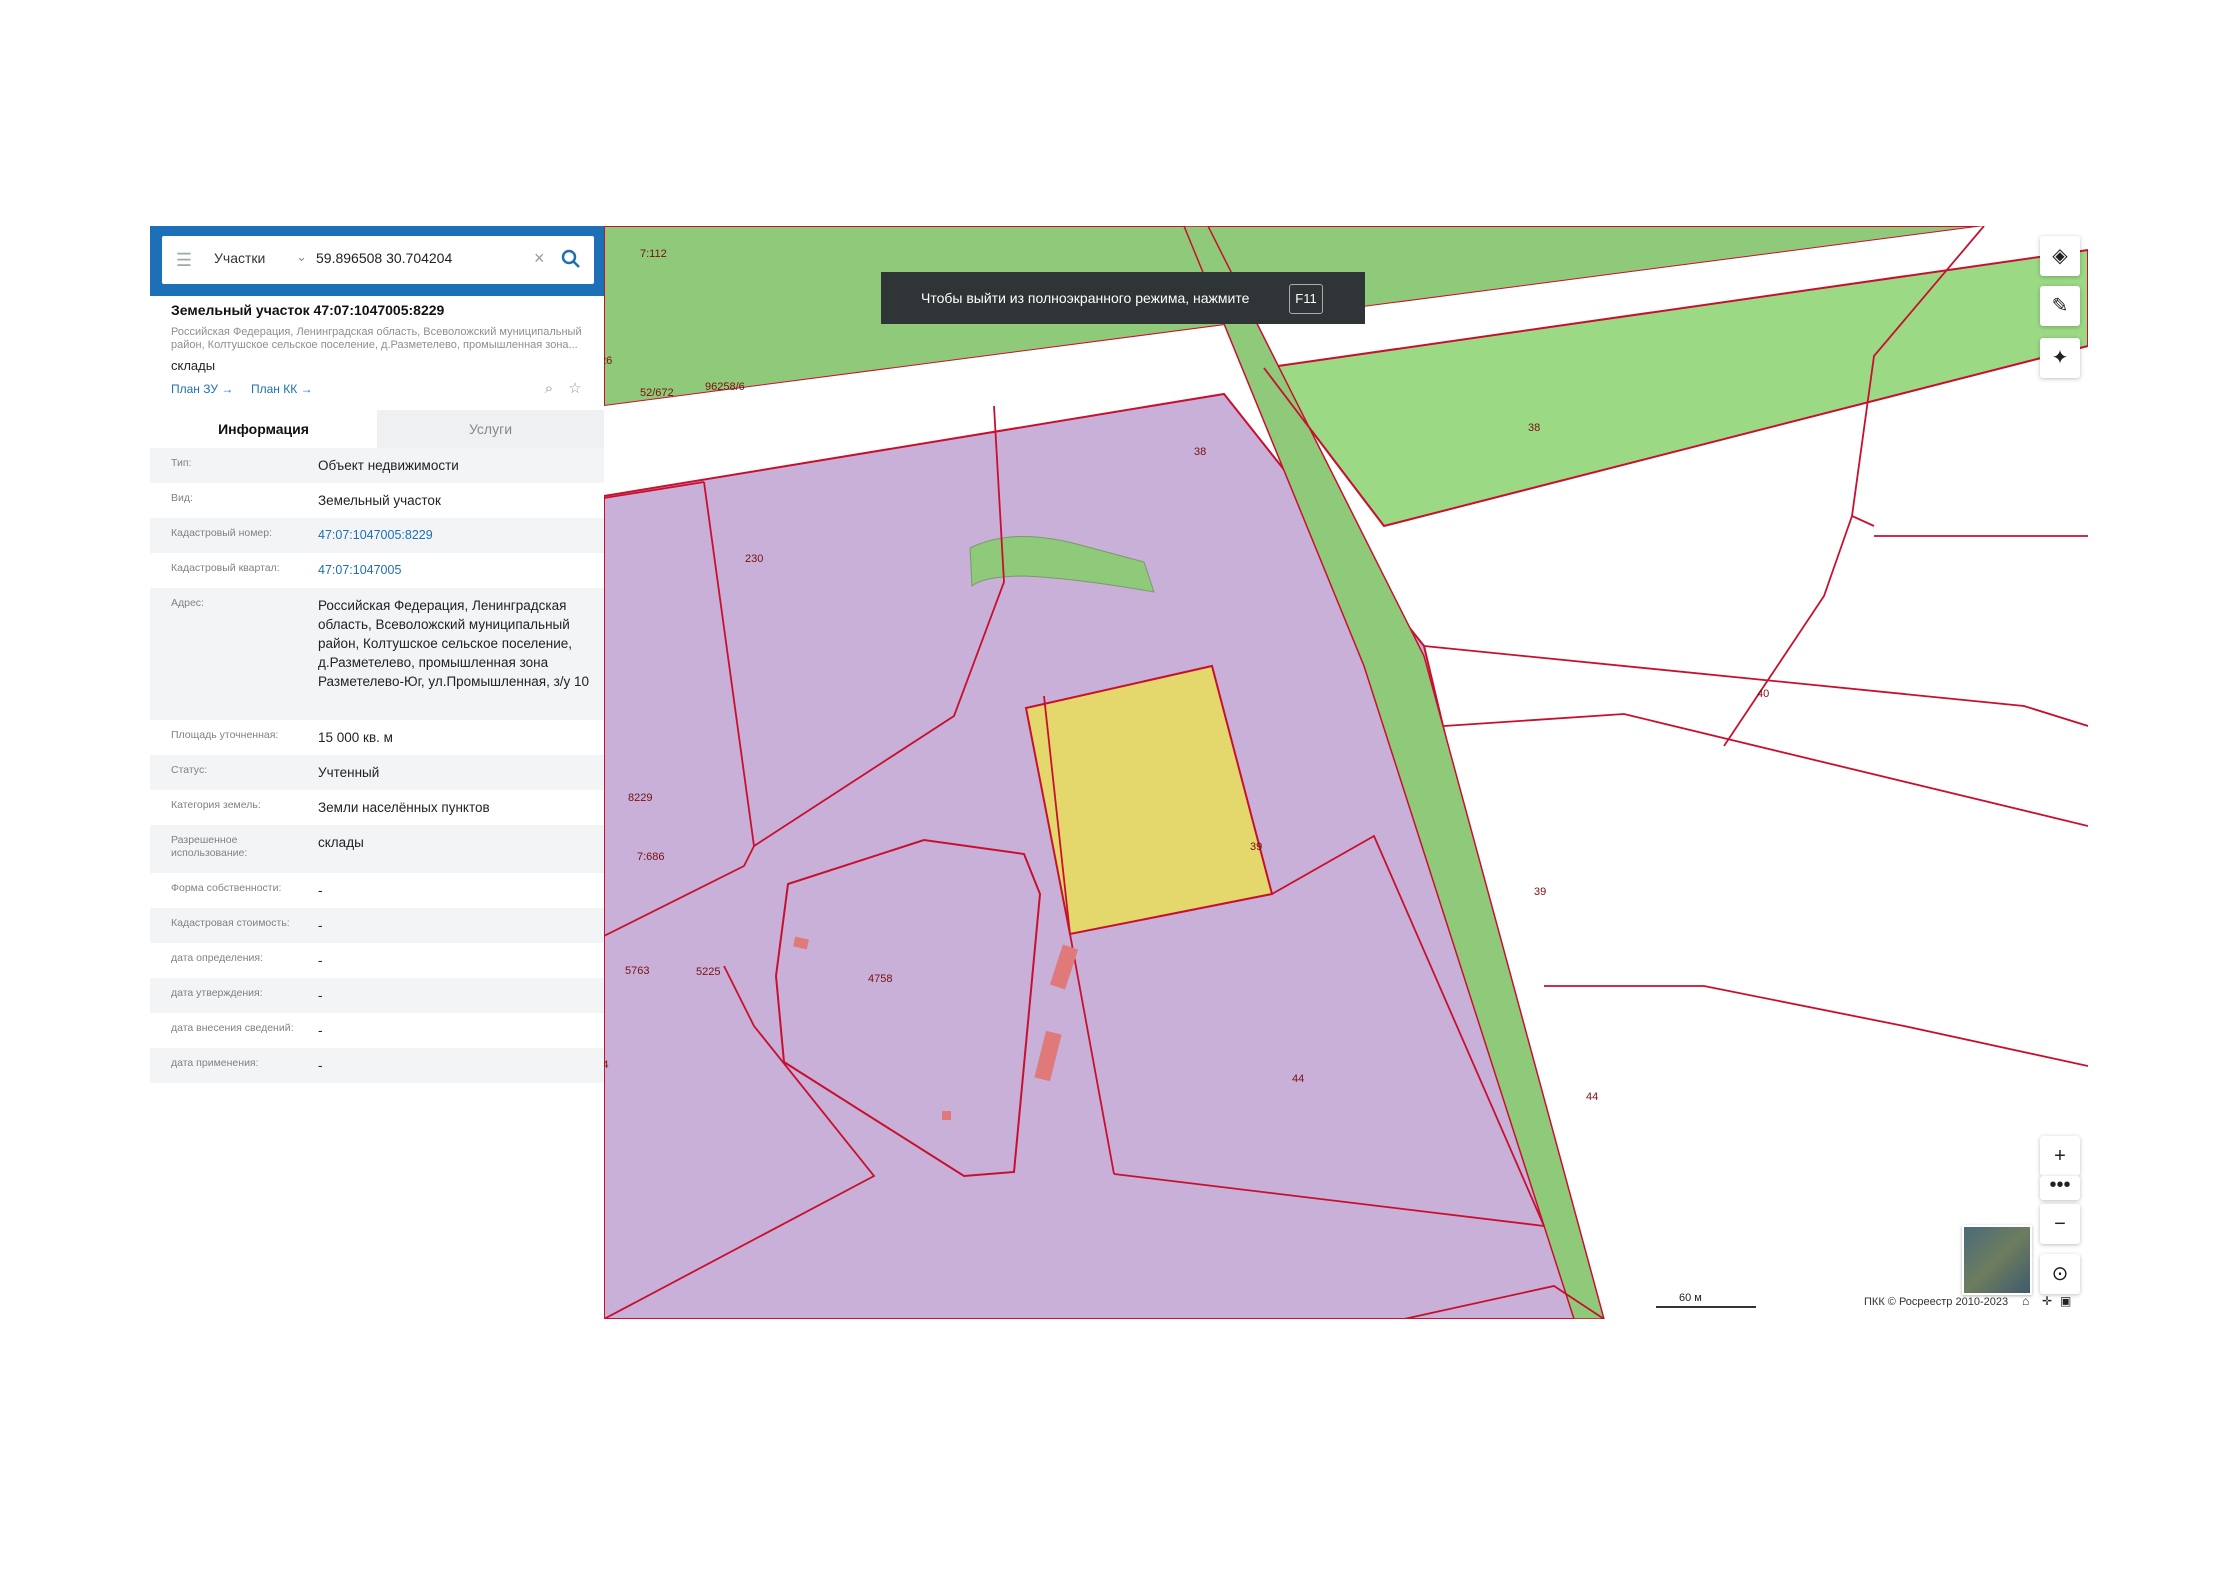 The height and width of the screenshot is (1571, 2222). What do you see at coordinates (239, 258) in the screenshot?
I see `search-type-select: Участки` at bounding box center [239, 258].